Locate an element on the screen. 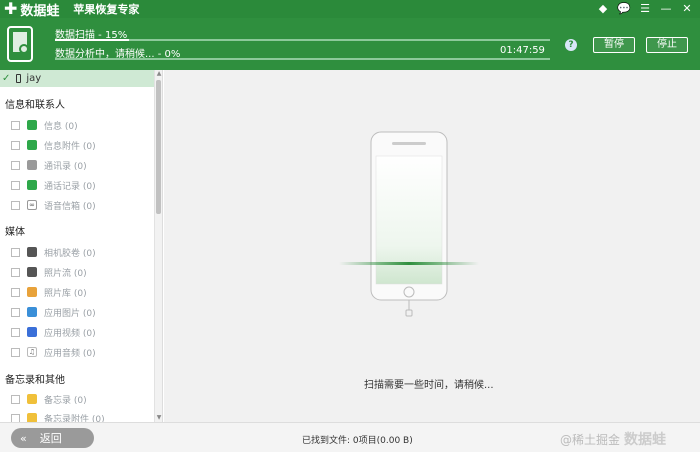 This screenshot has height=452, width=700. back-button: « 返回 is located at coordinates (52, 438).